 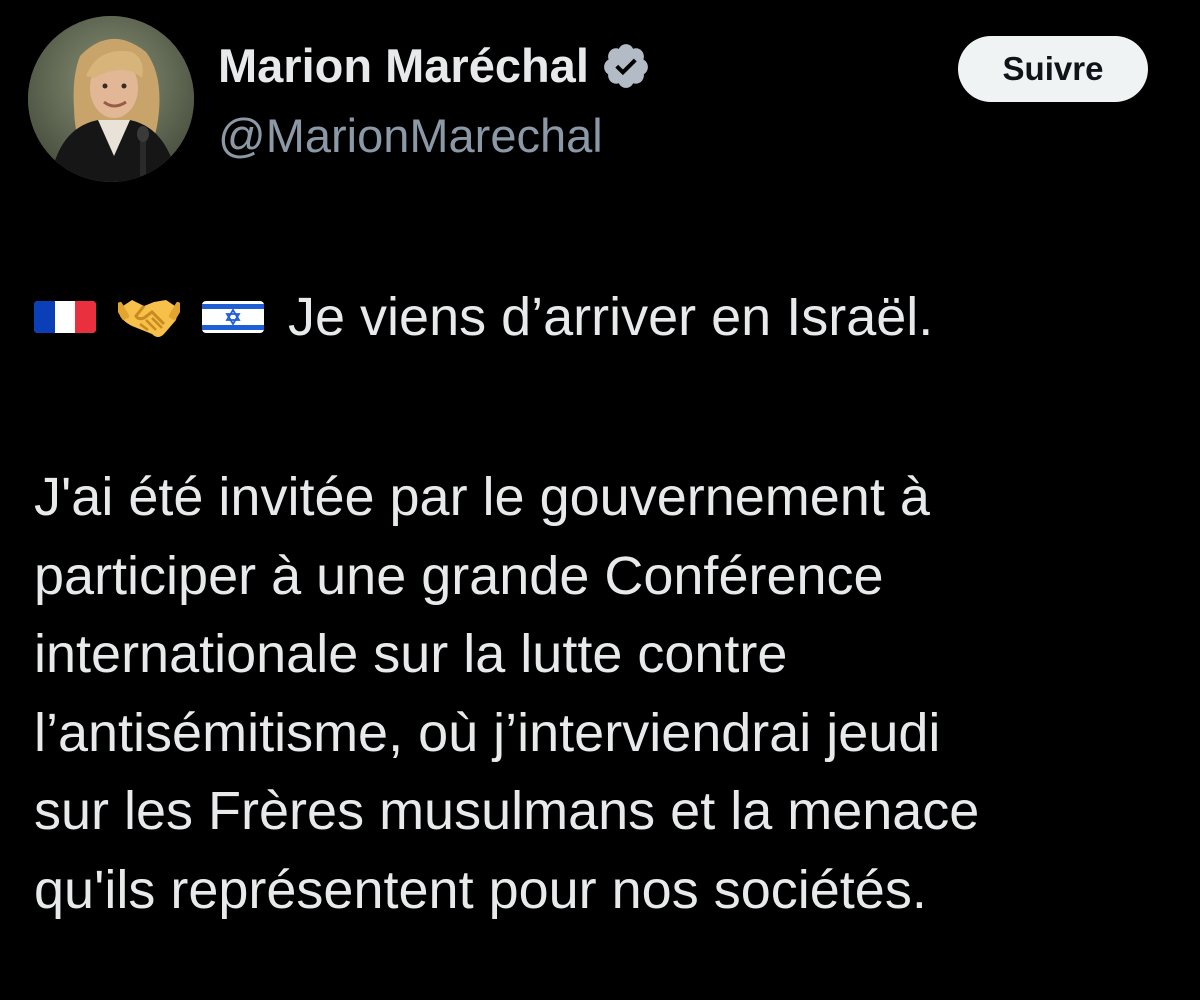 I want to click on author-name-row: Marion Maréchal, so click(x=434, y=65).